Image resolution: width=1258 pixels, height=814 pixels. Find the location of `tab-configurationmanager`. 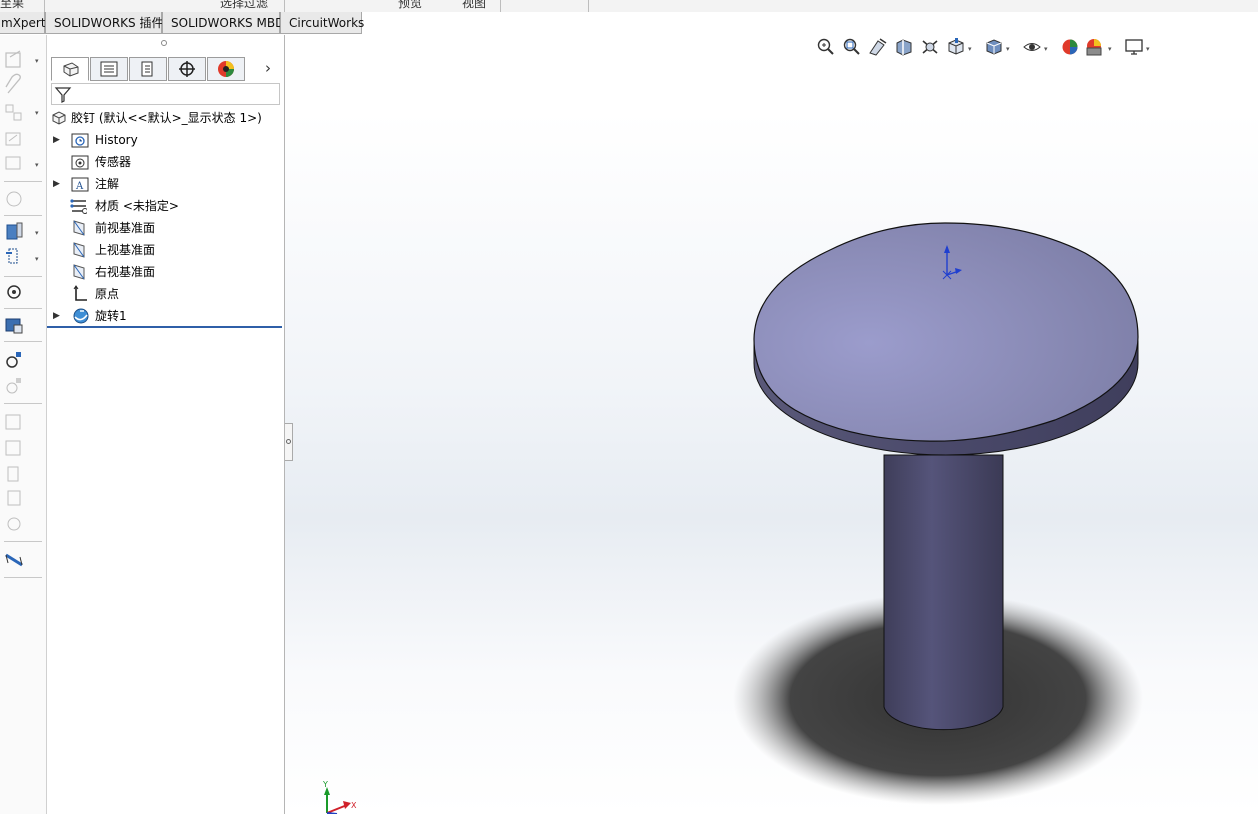

tab-configurationmanager is located at coordinates (148, 69).